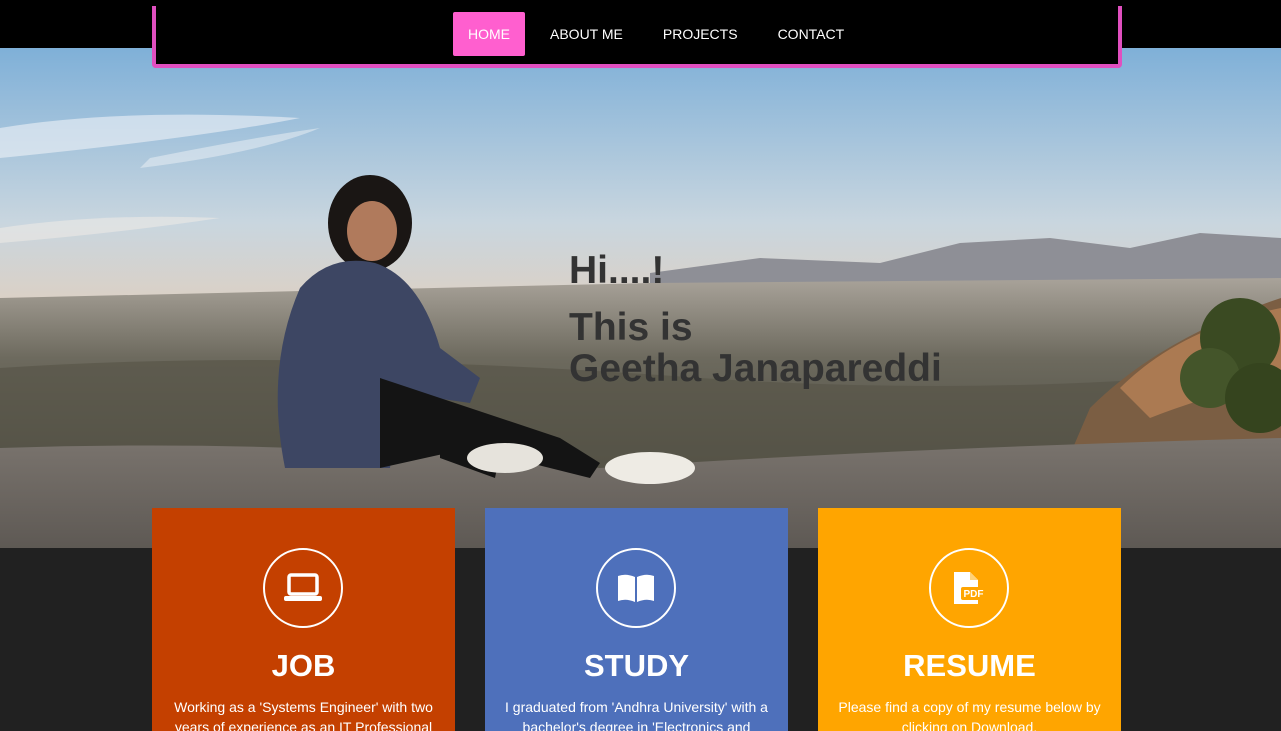 This screenshot has height=731, width=1281. Describe the element at coordinates (969, 588) in the screenshot. I see `pdf-file-icon: PDF` at that location.